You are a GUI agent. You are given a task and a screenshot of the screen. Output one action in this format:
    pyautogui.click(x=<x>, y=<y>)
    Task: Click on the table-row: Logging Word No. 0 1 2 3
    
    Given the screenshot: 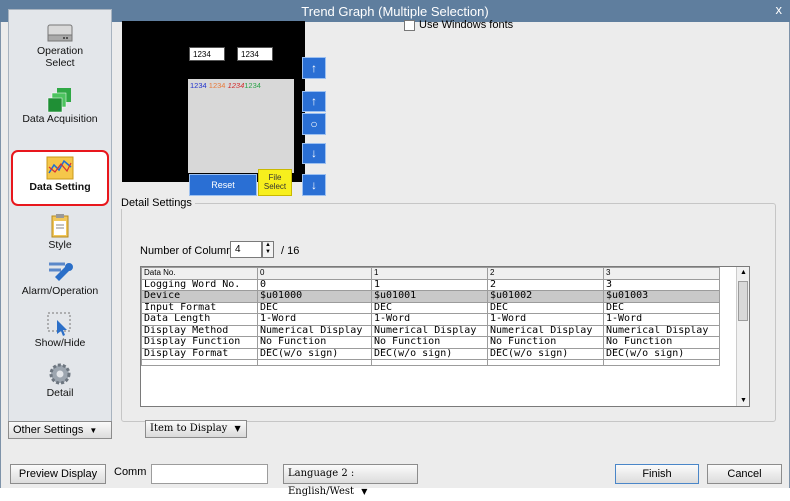 What is the action you would take?
    pyautogui.click(x=430, y=284)
    